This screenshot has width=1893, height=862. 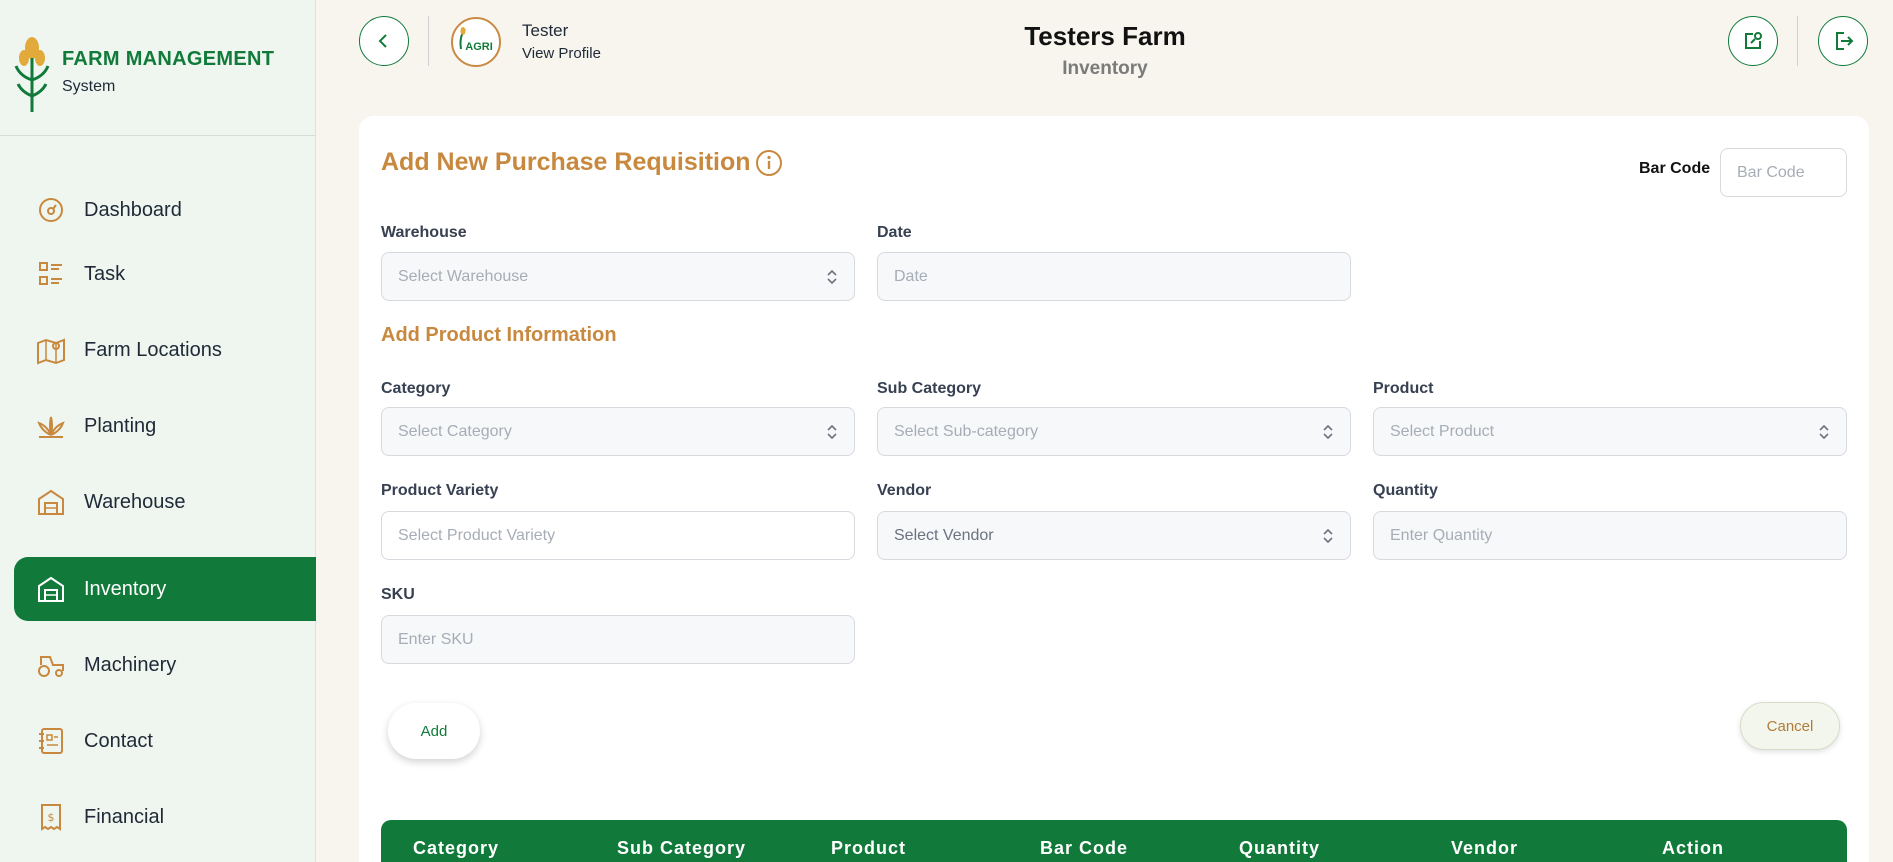 What do you see at coordinates (165, 741) in the screenshot?
I see `sidebar-item-contact: Contact` at bounding box center [165, 741].